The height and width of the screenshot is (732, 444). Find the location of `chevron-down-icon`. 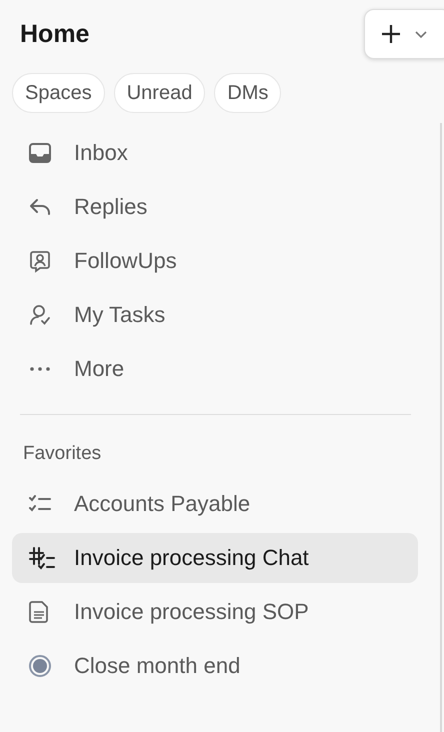

chevron-down-icon is located at coordinates (421, 34).